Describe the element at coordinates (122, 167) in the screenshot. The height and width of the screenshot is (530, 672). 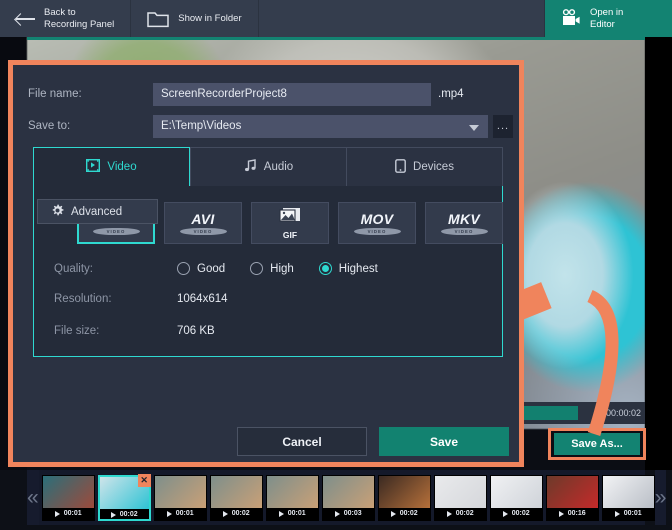
I see `tab-video-label: Video` at that location.